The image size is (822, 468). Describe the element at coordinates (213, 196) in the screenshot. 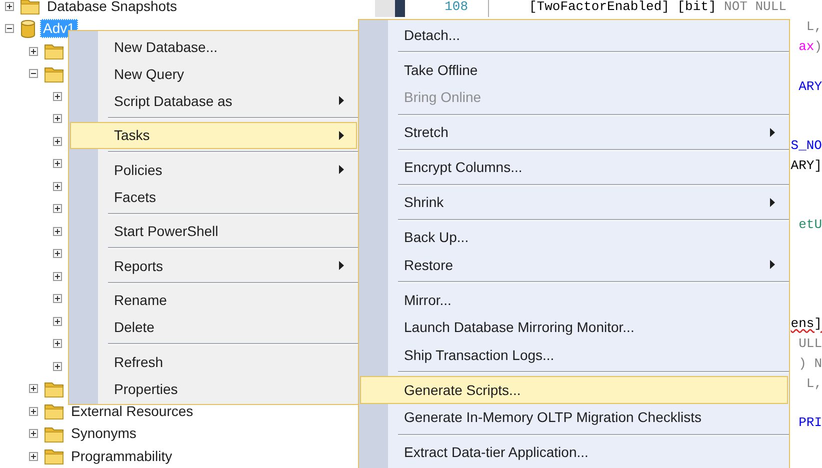

I see `menu-item: Facets` at that location.